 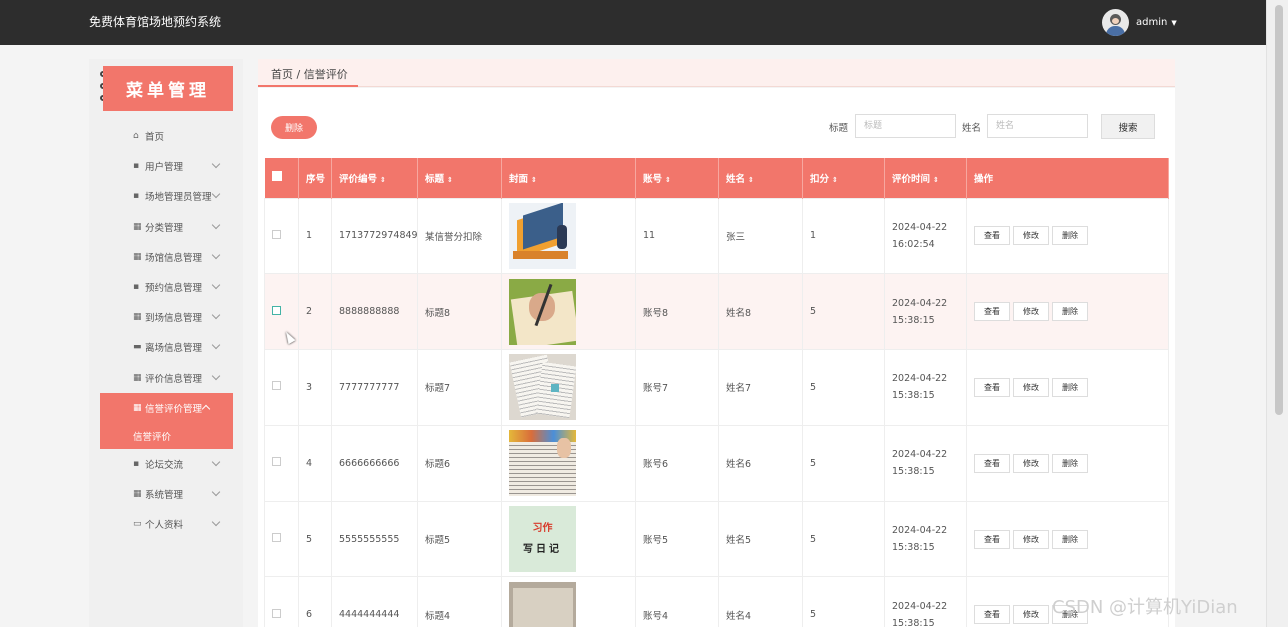 What do you see at coordinates (1279, 210) in the screenshot?
I see `scrollbar-thumb` at bounding box center [1279, 210].